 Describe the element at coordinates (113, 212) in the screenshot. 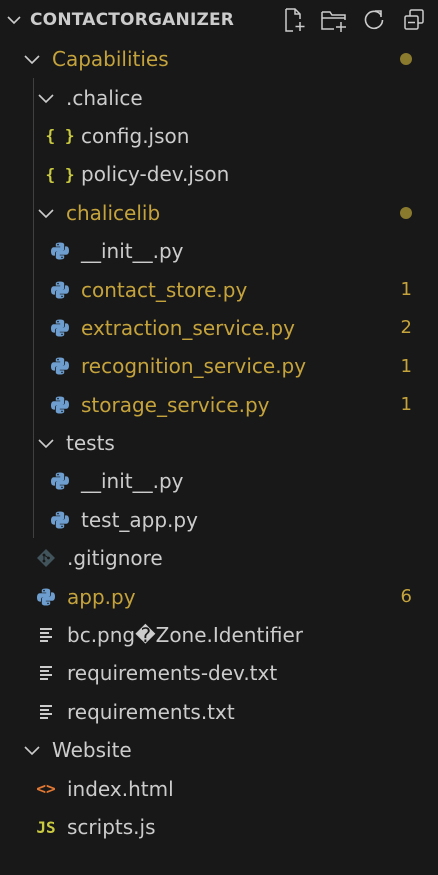

I see `folder-label: chalicelib` at that location.